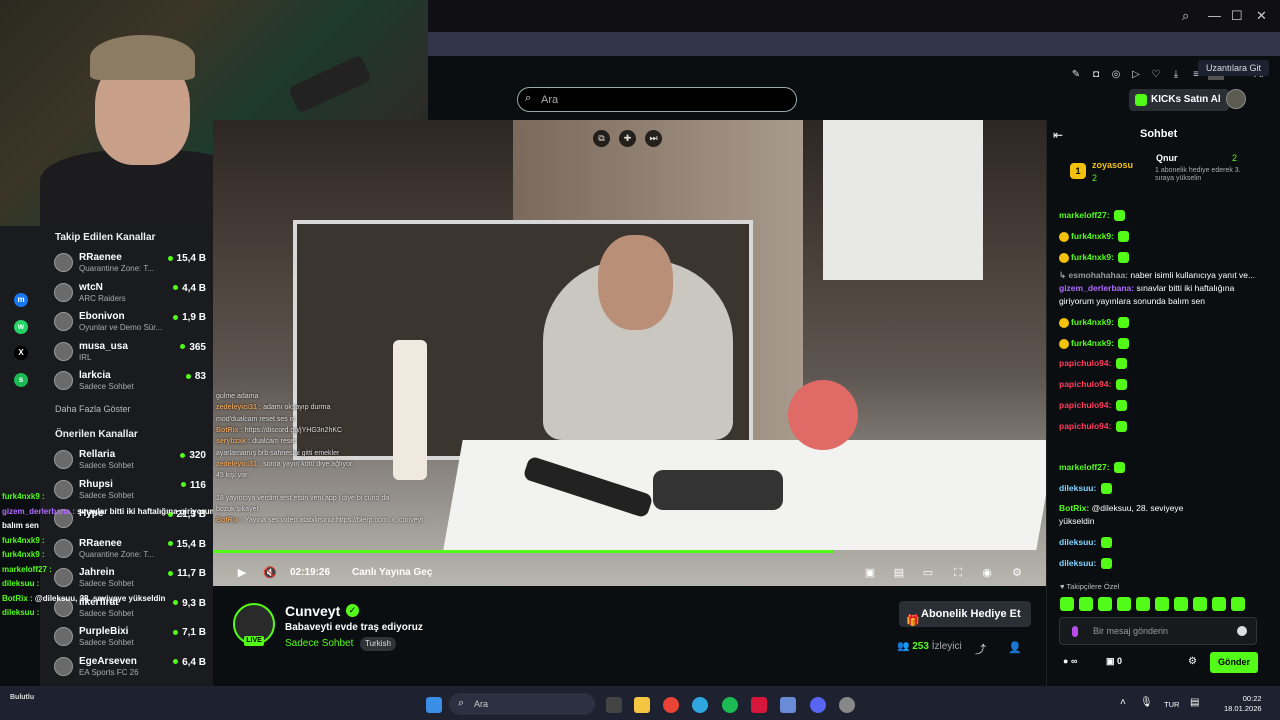  I want to click on share-icon: ⤴, so click(980, 649).